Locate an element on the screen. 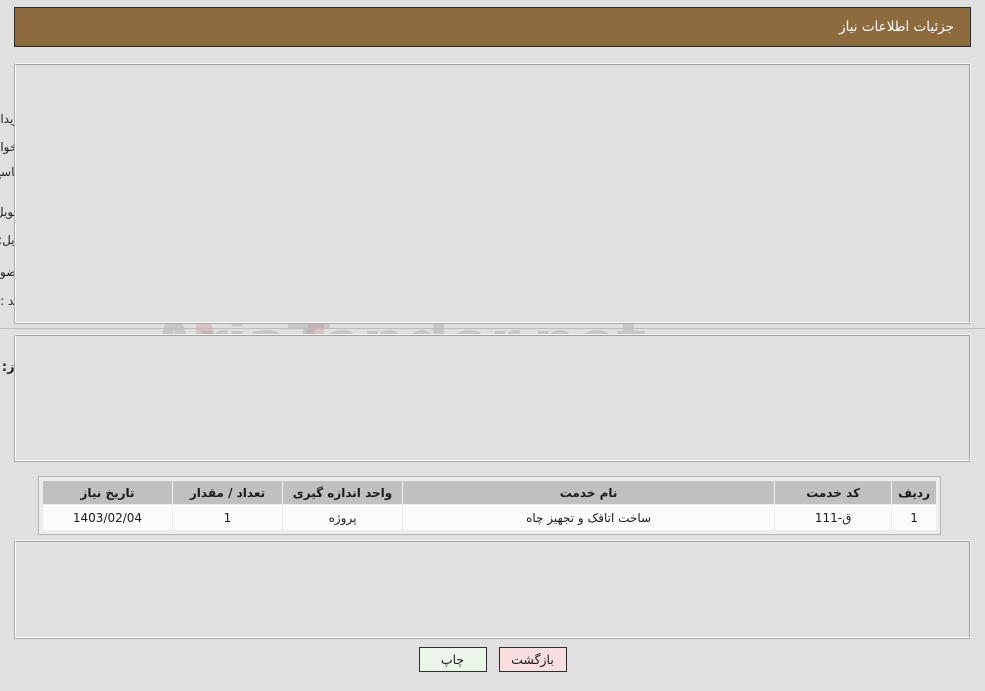 The height and width of the screenshot is (691, 985). cell-unit: پروژه is located at coordinates (342, 517).